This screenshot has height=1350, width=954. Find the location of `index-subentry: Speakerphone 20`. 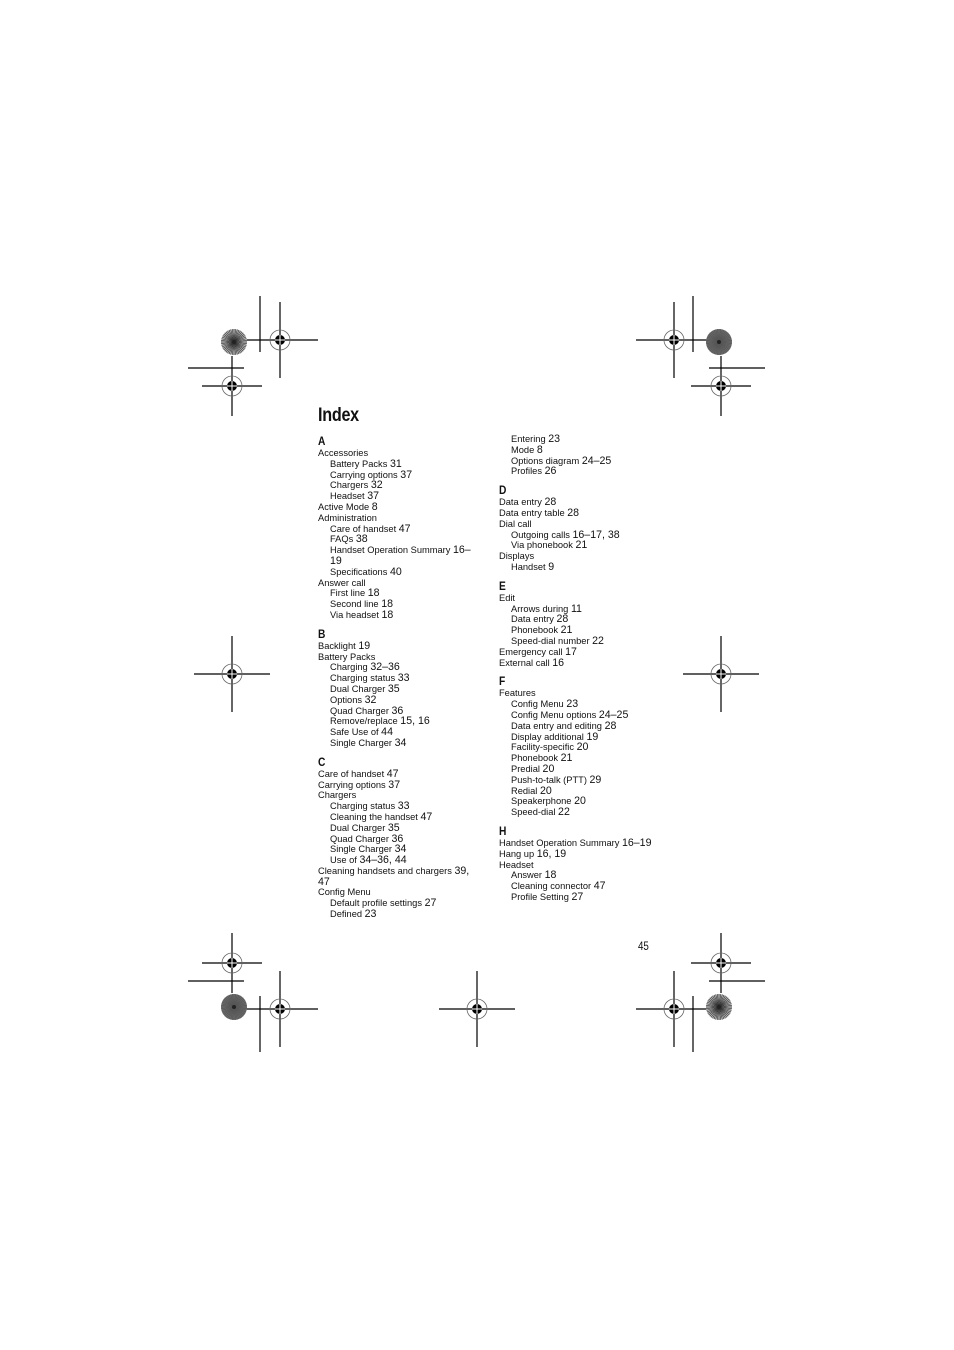

index-subentry: Speakerphone 20 is located at coordinates (576, 801).